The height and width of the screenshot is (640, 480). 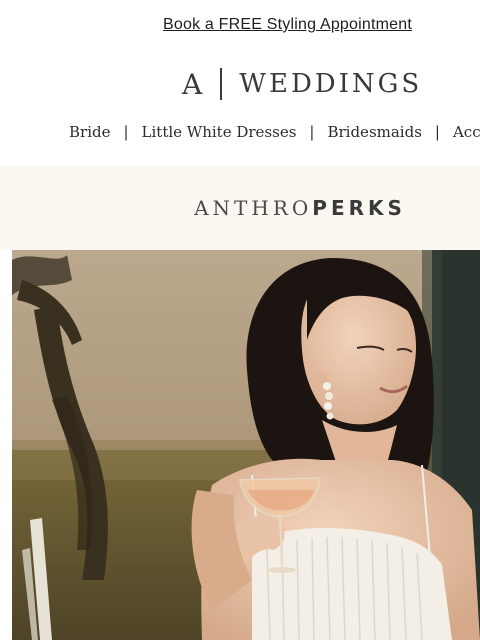 I want to click on logo-wordmark: WEDDINGS, so click(x=331, y=84).